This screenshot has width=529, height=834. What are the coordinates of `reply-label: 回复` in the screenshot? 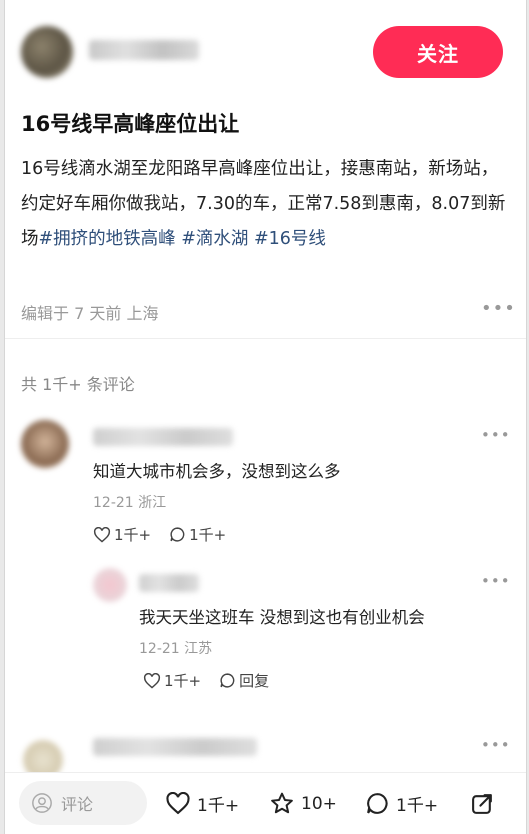 It's located at (254, 681).